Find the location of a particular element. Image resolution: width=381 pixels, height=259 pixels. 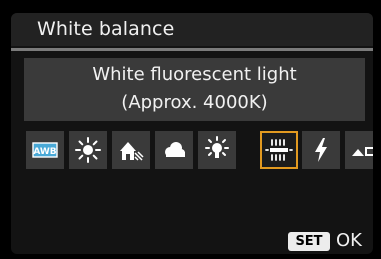

sun-icon is located at coordinates (88, 150).